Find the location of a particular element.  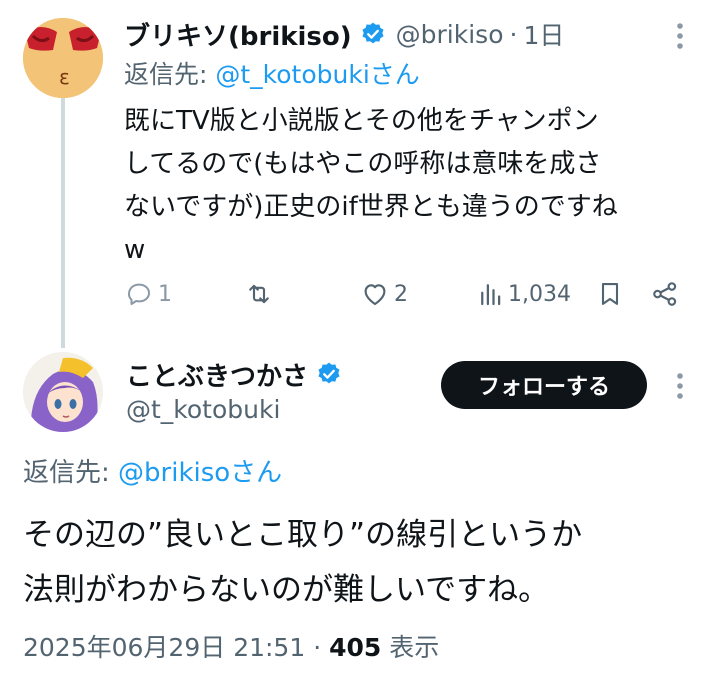

tweet1-display-name: ブリキソ(brikiso) is located at coordinates (238, 34).